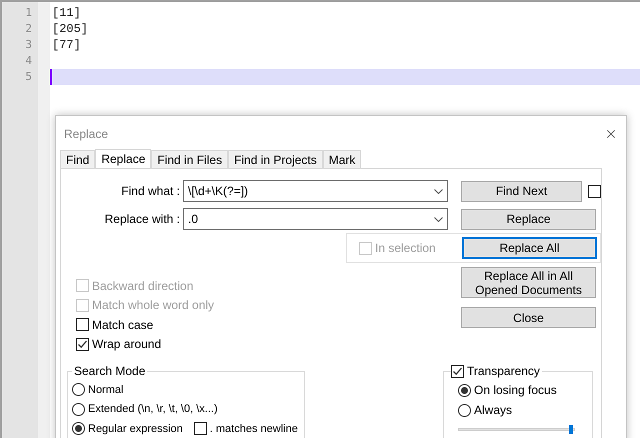 This screenshot has width=640, height=438. What do you see at coordinates (66, 45) in the screenshot?
I see `code-text: [77]` at bounding box center [66, 45].